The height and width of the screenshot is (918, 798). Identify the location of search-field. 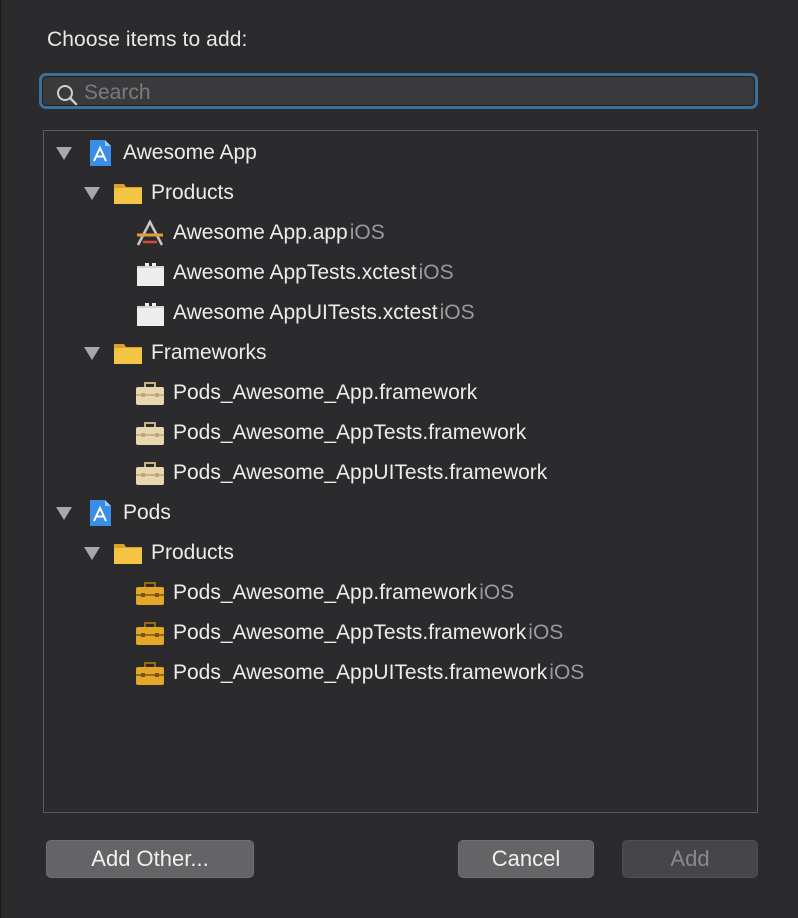
(398, 91).